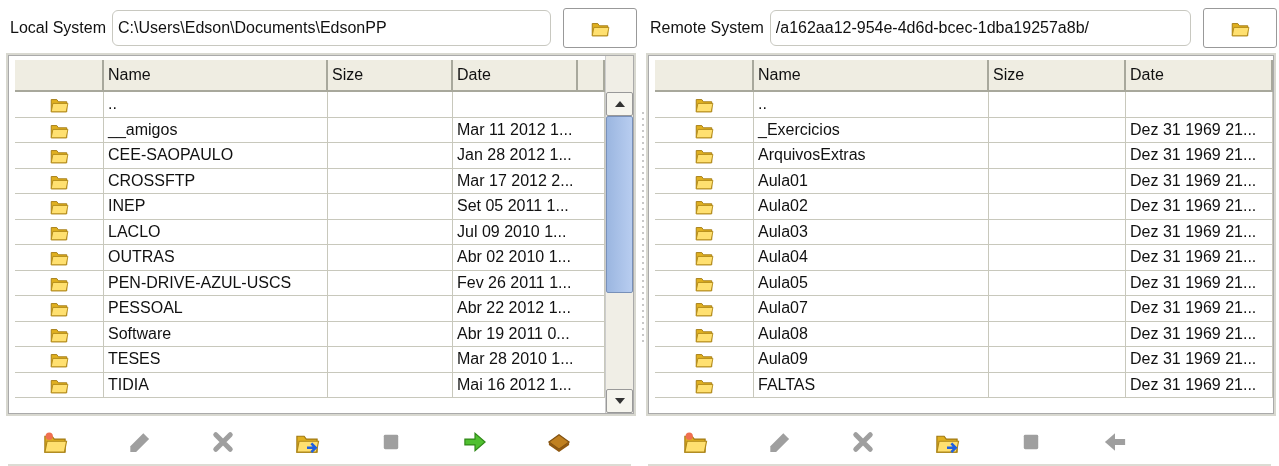 Image resolution: width=1279 pixels, height=466 pixels. What do you see at coordinates (871, 181) in the screenshot?
I see `table-cell: Aula01` at bounding box center [871, 181].